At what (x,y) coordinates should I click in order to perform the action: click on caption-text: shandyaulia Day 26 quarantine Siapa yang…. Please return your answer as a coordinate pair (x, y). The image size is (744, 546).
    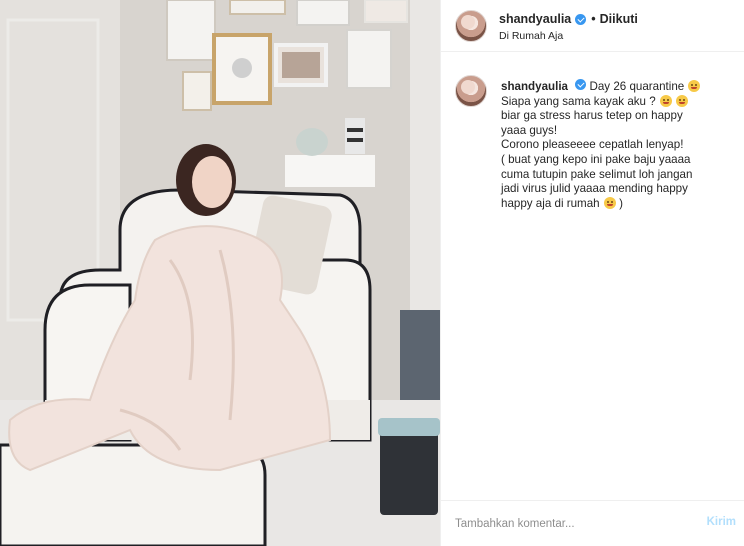
    Looking at the image, I should click on (615, 145).